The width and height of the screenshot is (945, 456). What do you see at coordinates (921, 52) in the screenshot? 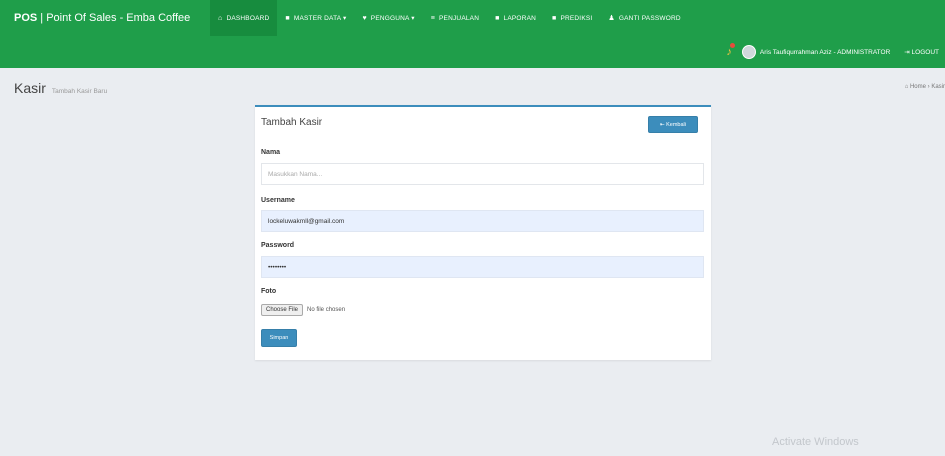
I see `logout-link: ⇥ LOGOUT` at bounding box center [921, 52].